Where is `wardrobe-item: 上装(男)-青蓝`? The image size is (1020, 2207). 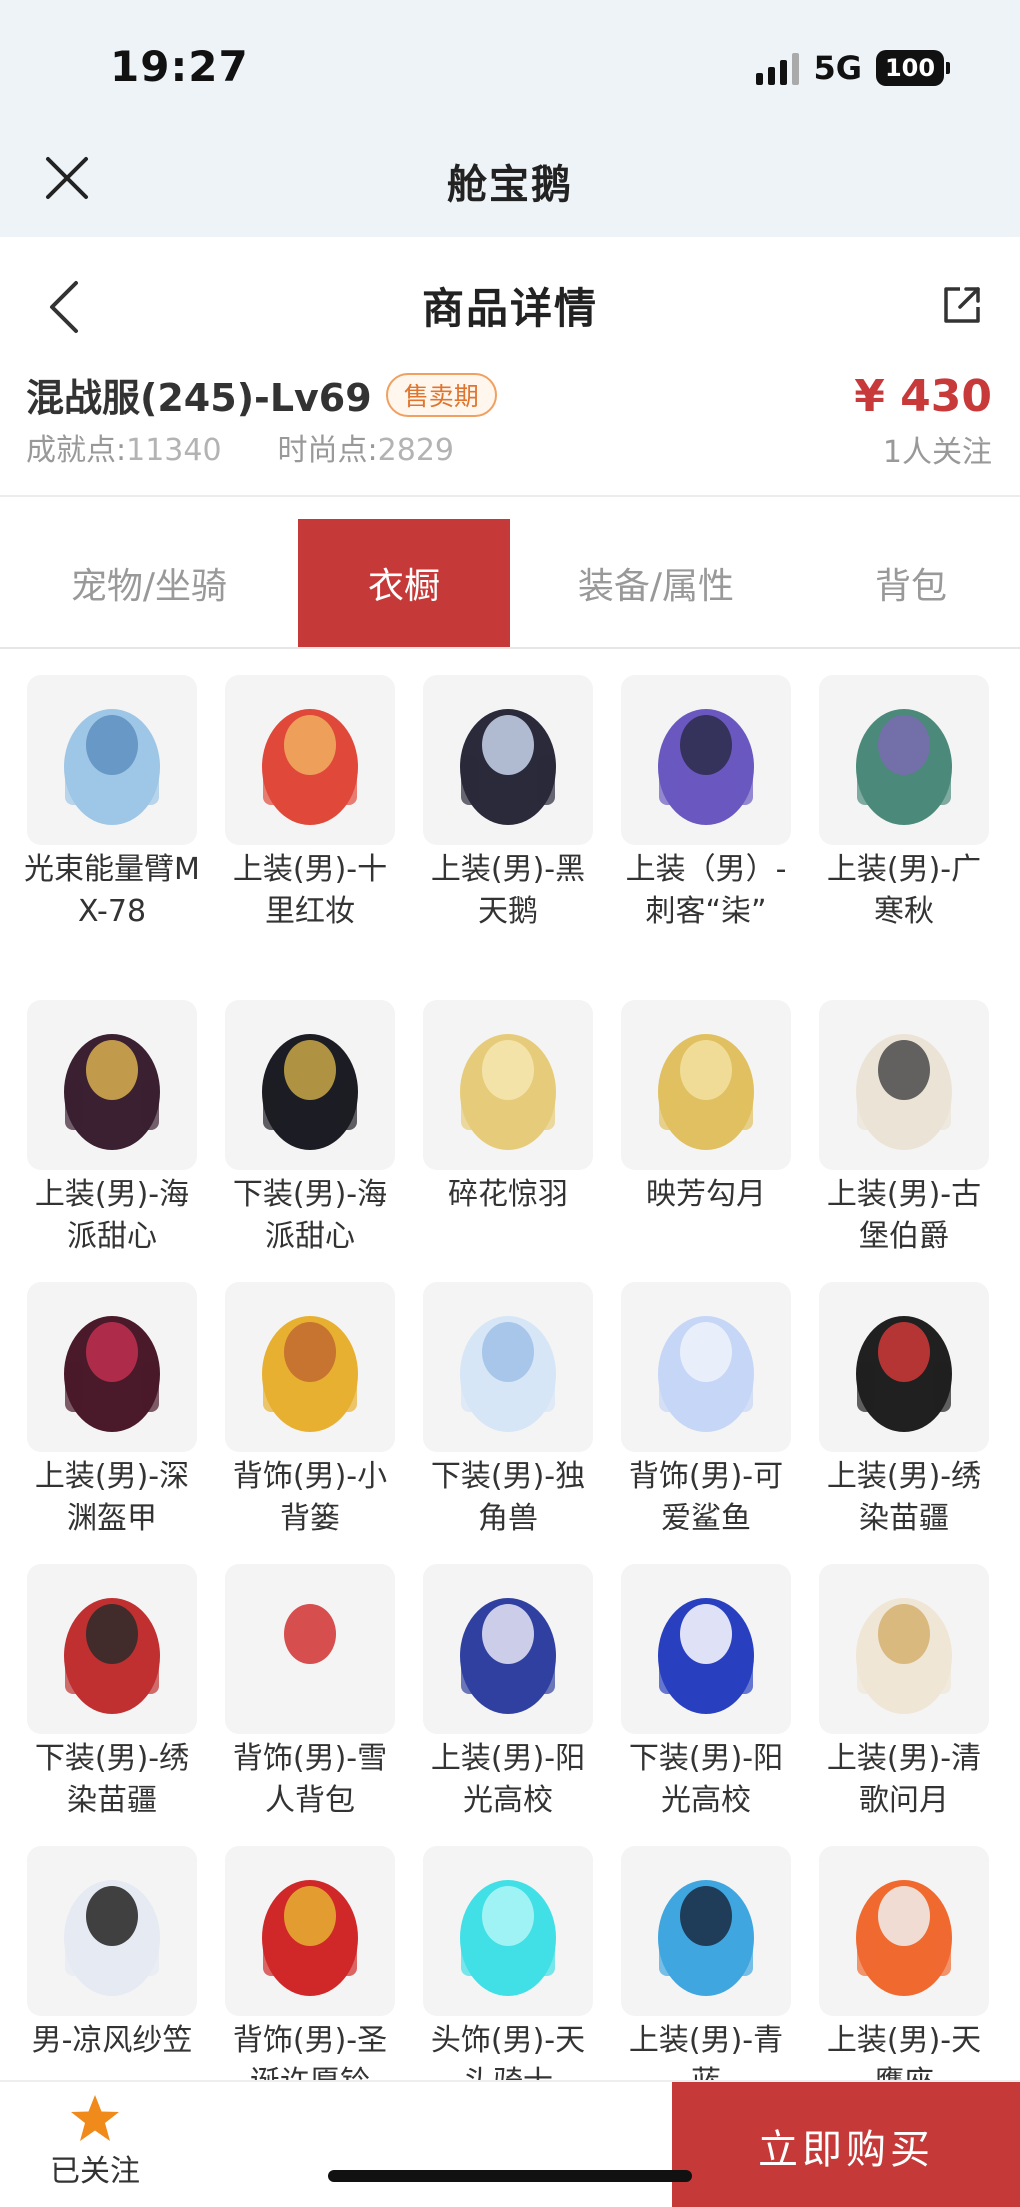 wardrobe-item: 上装(男)-青蓝 is located at coordinates (706, 1963).